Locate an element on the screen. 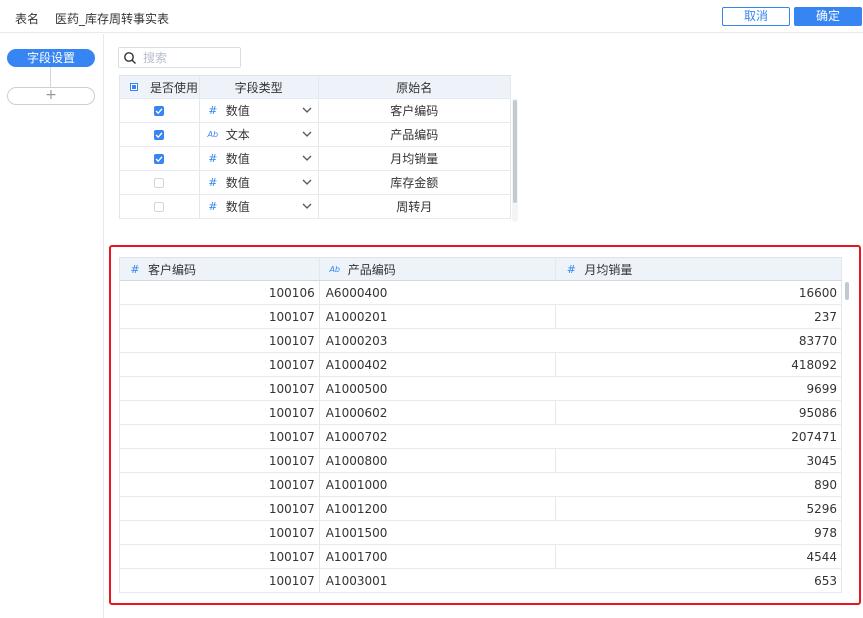 The height and width of the screenshot is (618, 863). table-row: 100107 A1001500 978 is located at coordinates (481, 533).